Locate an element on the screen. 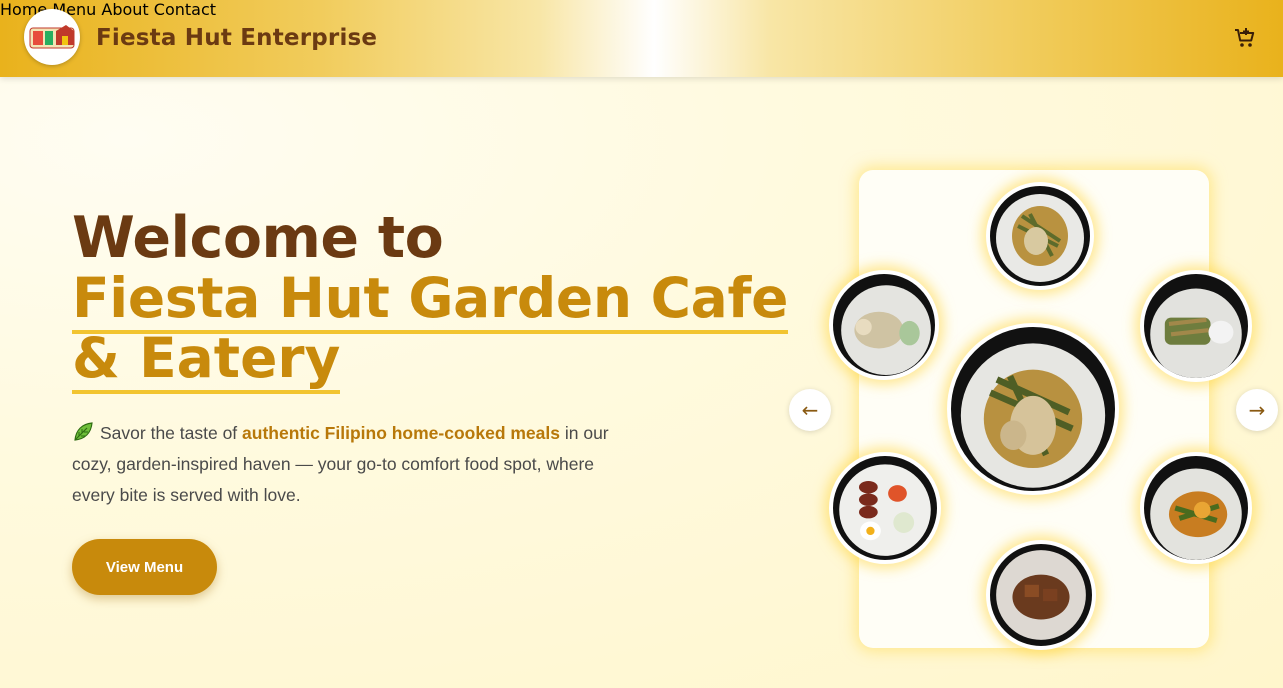 The image size is (1283, 688). hero-title-line2: Fiesta Hut Garden Cafe is located at coordinates (430, 300).